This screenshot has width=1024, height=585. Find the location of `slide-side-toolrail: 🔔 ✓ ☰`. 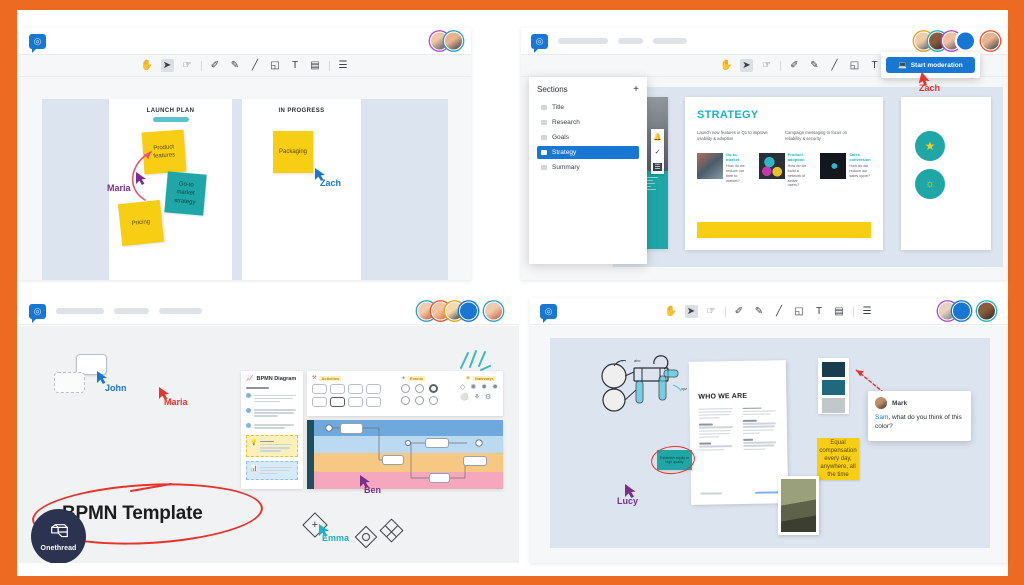

slide-side-toolrail: 🔔 ✓ ☰ is located at coordinates (657, 151).